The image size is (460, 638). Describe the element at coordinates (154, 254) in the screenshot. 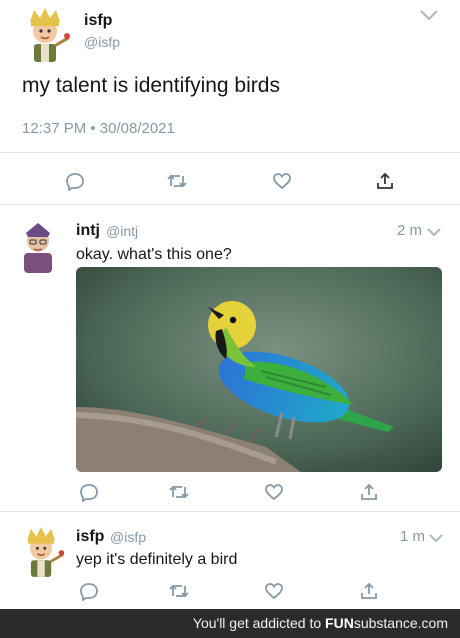

I see `reply-text: okay. what's this one?` at that location.